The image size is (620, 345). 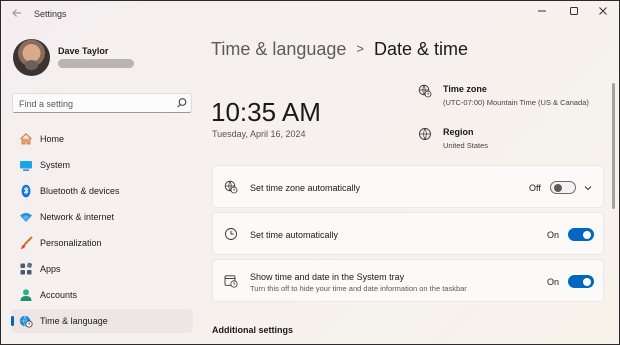 I want to click on sidebar-item-label: Apps, so click(x=50, y=269).